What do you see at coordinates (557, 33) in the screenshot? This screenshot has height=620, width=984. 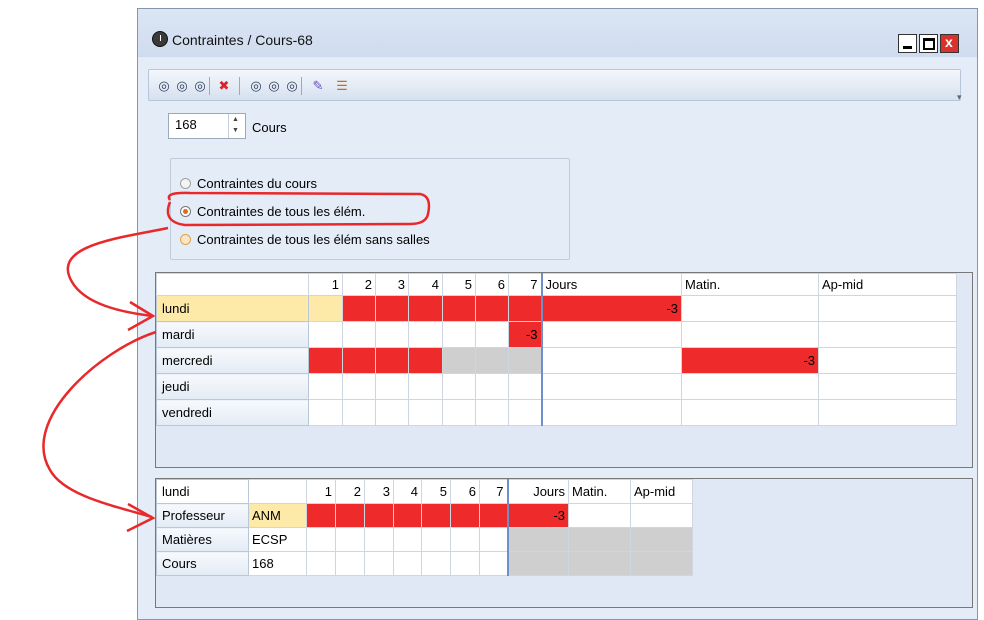 I see `title-bar: Contraintes / Cours-68 x` at bounding box center [557, 33].